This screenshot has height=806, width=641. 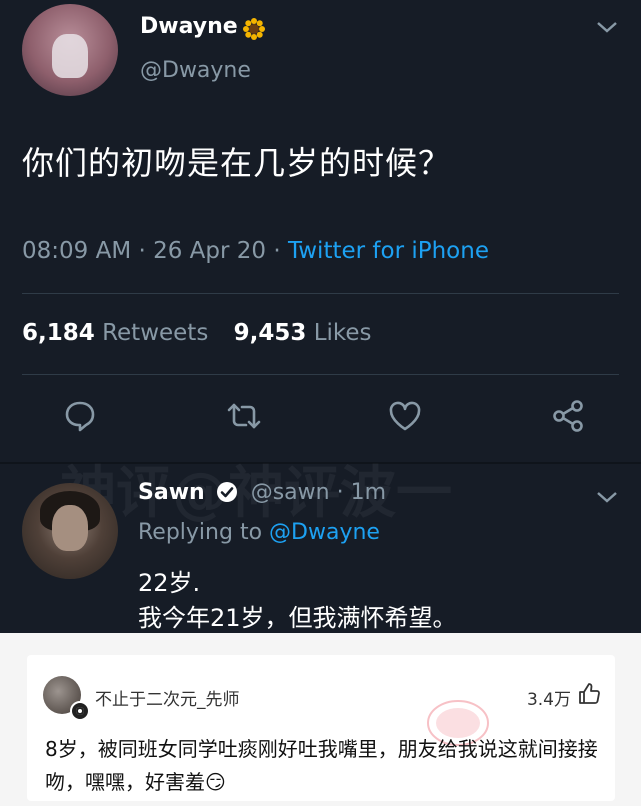 What do you see at coordinates (70, 56) in the screenshot?
I see `avatar-figure` at bounding box center [70, 56].